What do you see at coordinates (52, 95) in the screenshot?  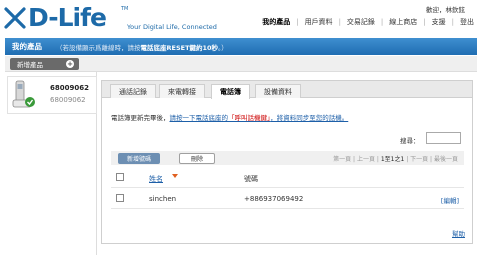 I see `device-card: 68009062 68009062` at bounding box center [52, 95].